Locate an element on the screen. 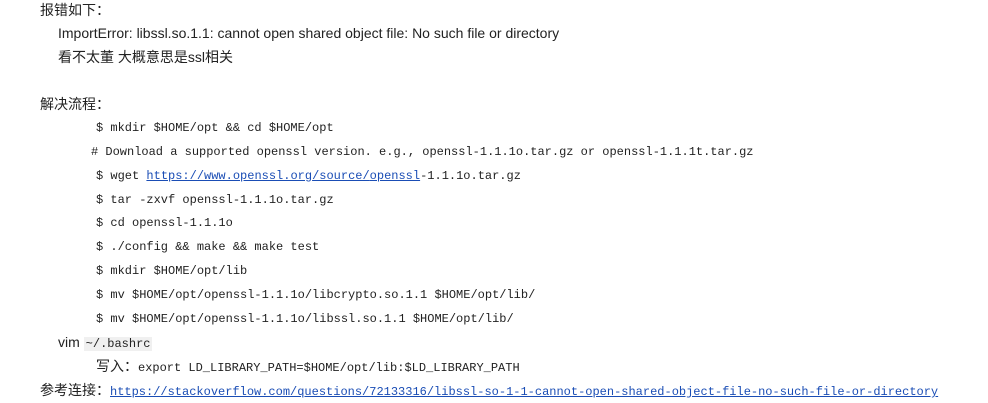 The image size is (988, 403). command-mkdir-lib: $ mkdir $HOME/opt/lib is located at coordinates (172, 271).